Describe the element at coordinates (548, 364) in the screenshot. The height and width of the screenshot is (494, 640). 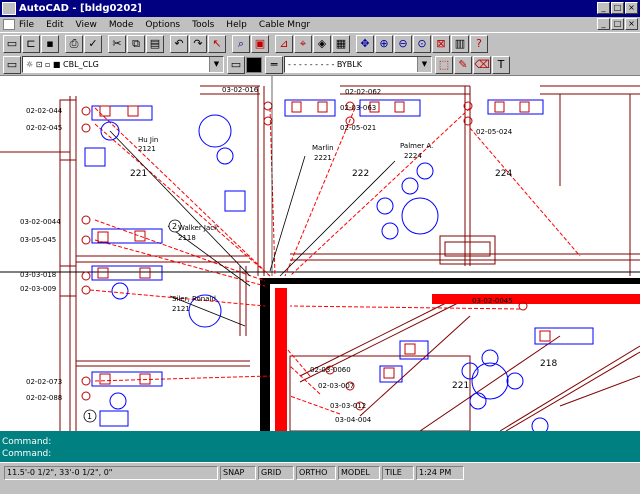
I see `room-number: 218` at that location.